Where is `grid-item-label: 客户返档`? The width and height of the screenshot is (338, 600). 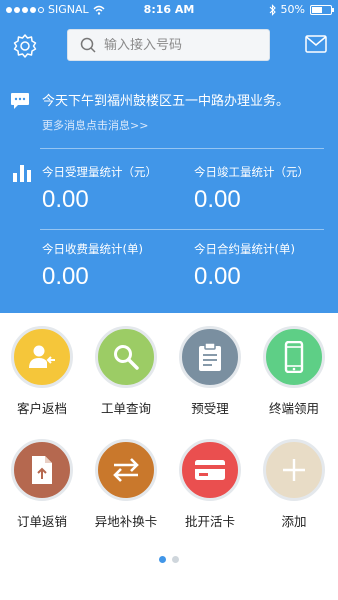 grid-item-label: 客户返档 is located at coordinates (41, 408).